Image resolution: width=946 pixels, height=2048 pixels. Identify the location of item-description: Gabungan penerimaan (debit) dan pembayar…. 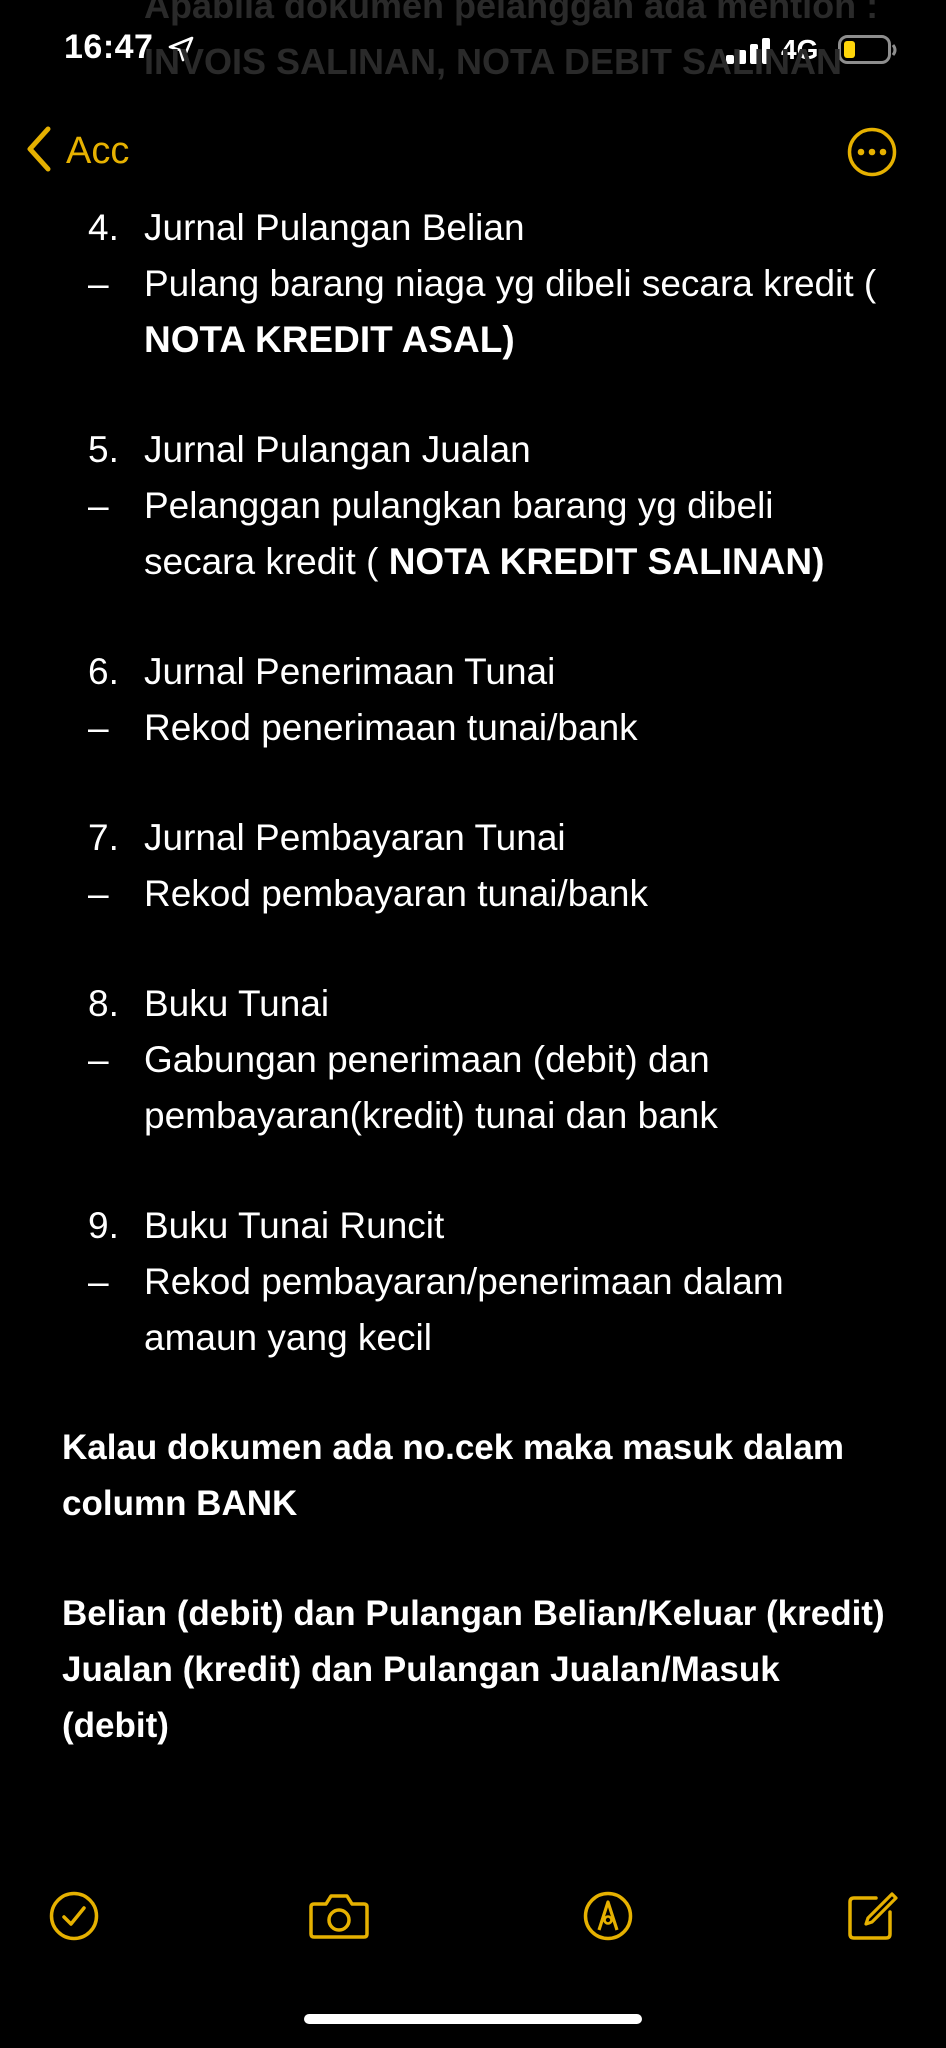
(431, 1087).